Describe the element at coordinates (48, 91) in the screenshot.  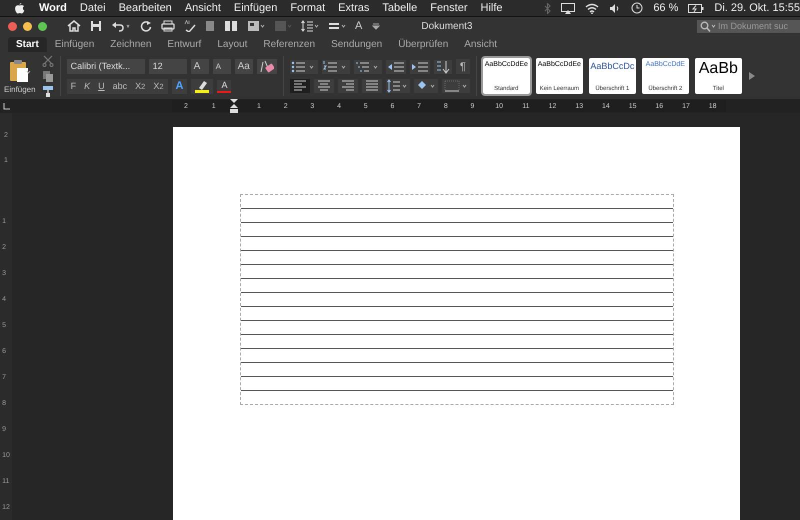
I see `format-painter-icon` at that location.